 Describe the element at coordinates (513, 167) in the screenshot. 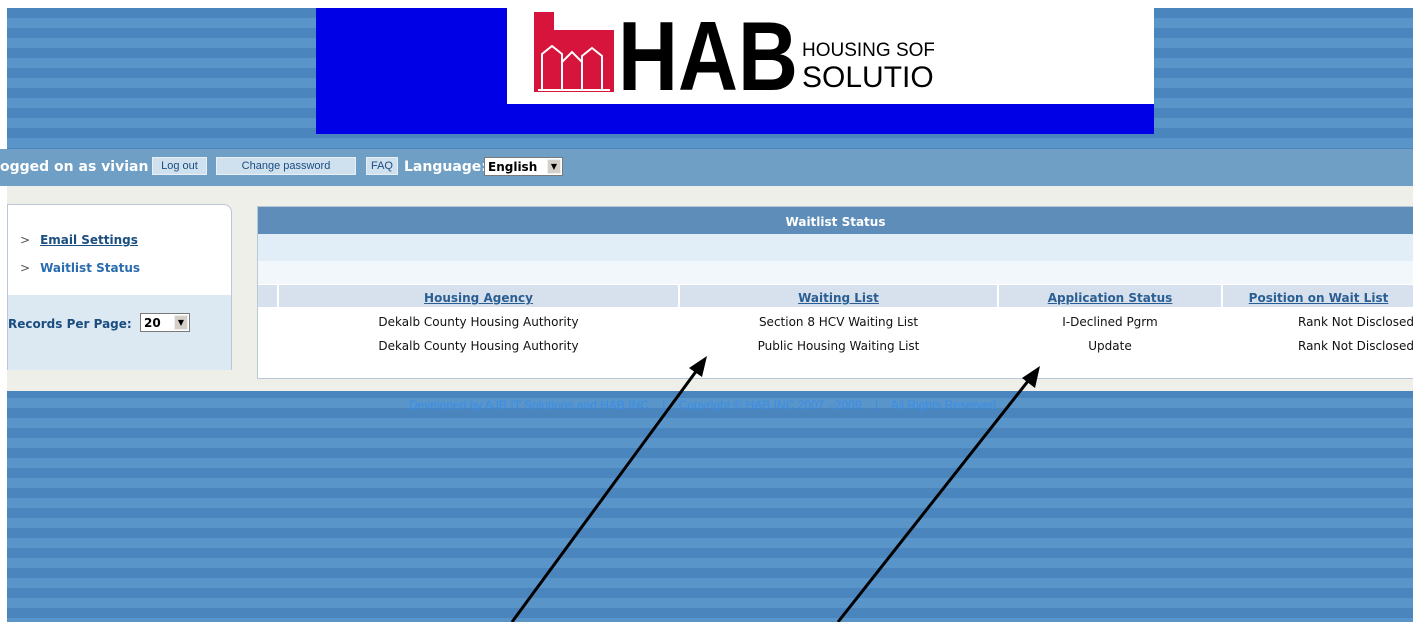

I see `language-value: English` at that location.